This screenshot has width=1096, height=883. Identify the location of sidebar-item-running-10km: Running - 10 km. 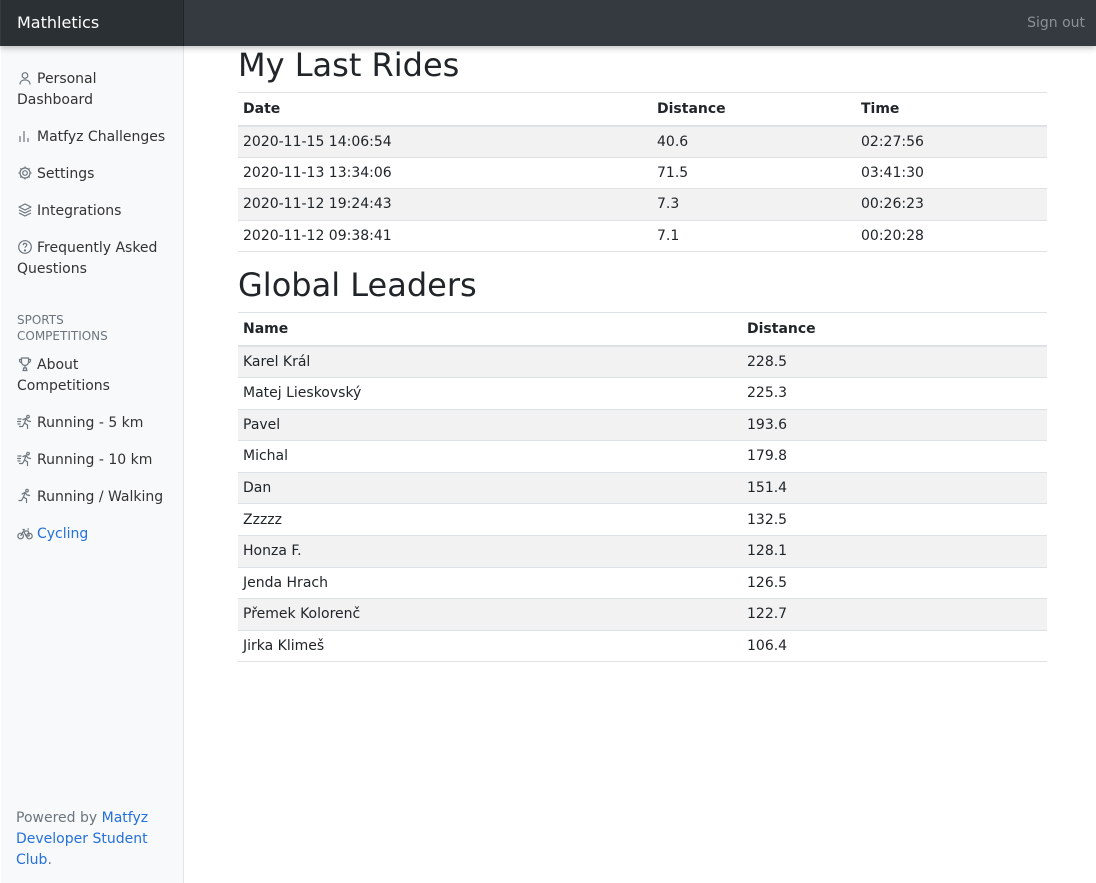
(96, 460).